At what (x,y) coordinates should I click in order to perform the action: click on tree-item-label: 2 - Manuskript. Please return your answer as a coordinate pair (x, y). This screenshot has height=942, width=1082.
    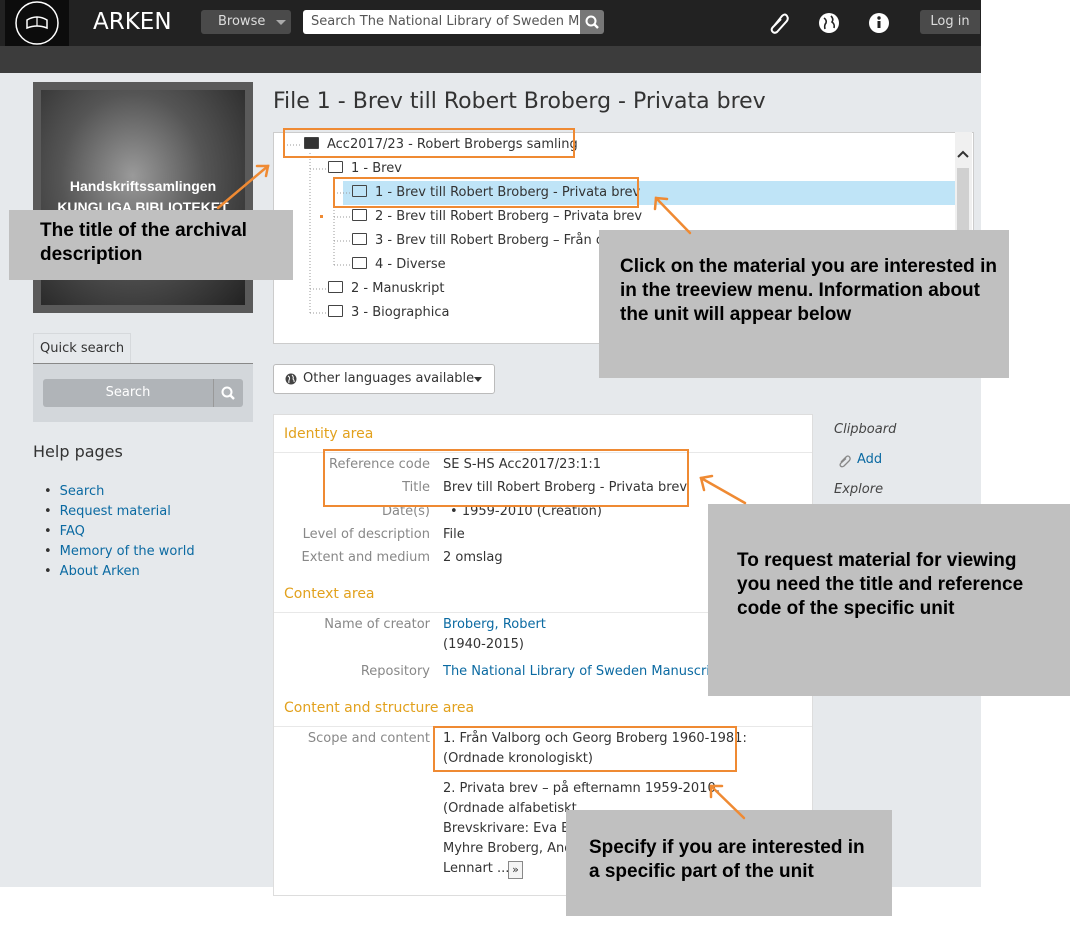
    Looking at the image, I should click on (398, 288).